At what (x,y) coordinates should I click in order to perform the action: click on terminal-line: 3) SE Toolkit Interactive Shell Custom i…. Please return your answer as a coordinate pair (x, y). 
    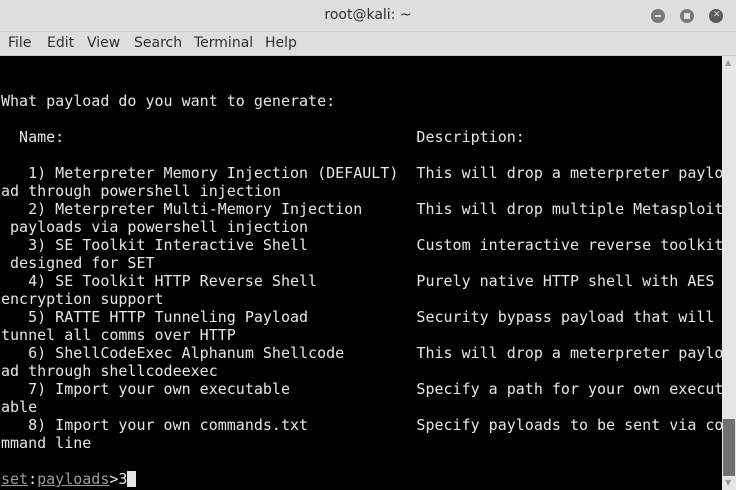
    Looking at the image, I should click on (361, 245).